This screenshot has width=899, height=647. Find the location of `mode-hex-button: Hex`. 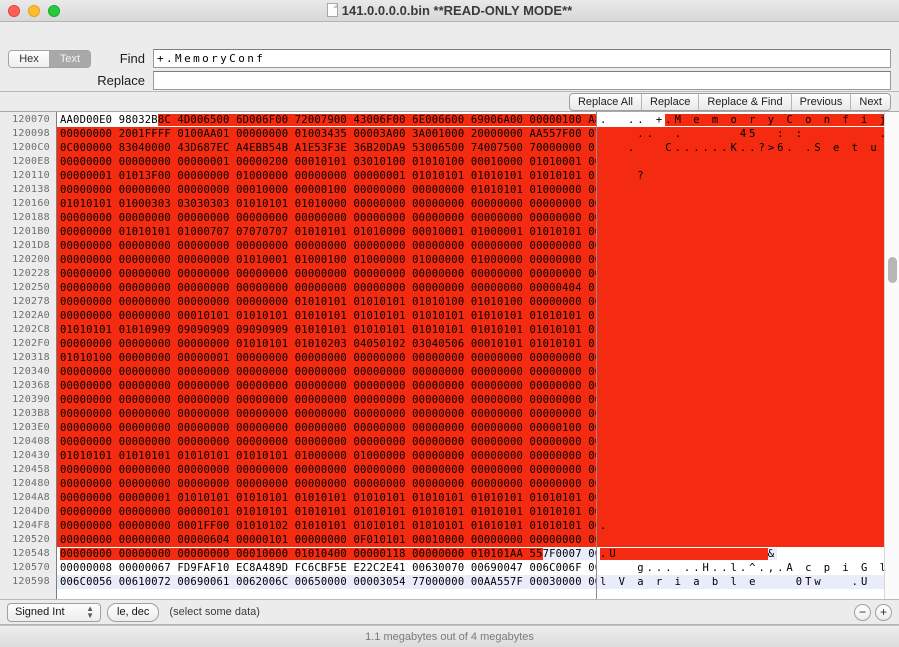

mode-hex-button: Hex is located at coordinates (29, 59).